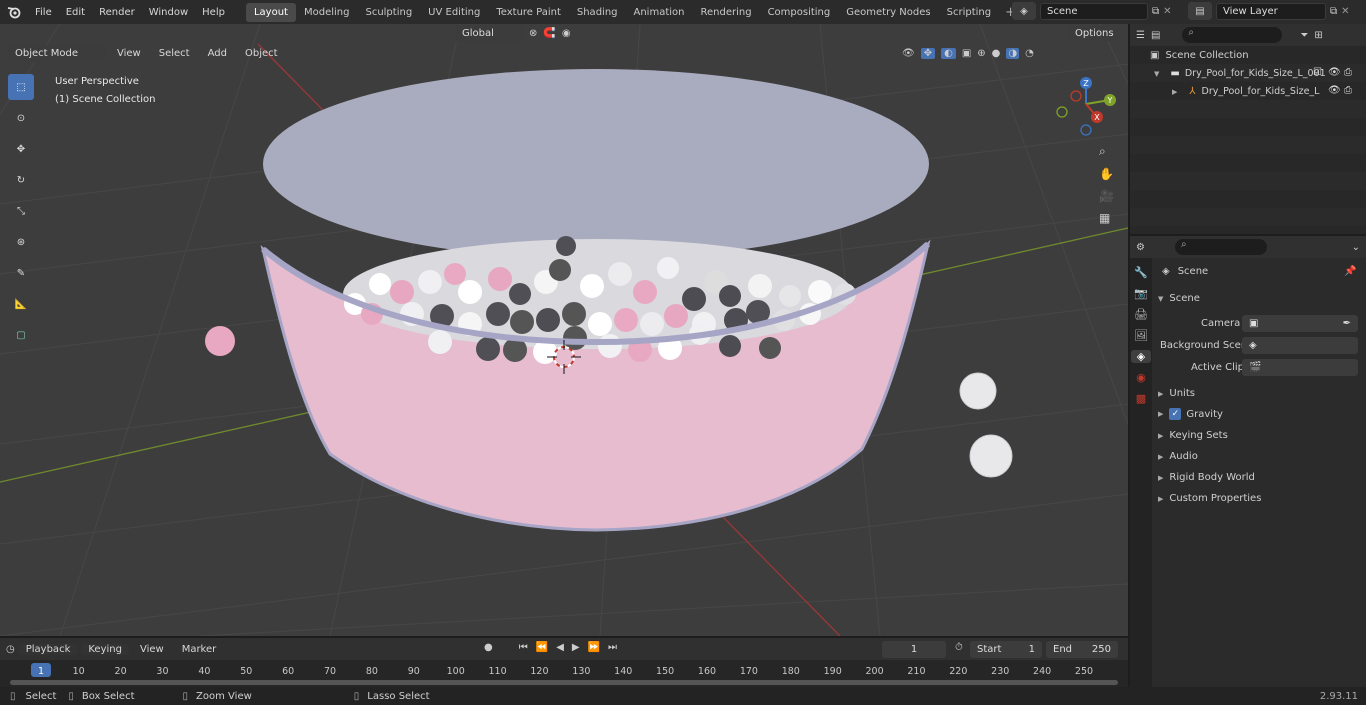 This screenshot has width=1366, height=705. I want to click on outliner-editor-type-icon: ☰, so click(1140, 35).